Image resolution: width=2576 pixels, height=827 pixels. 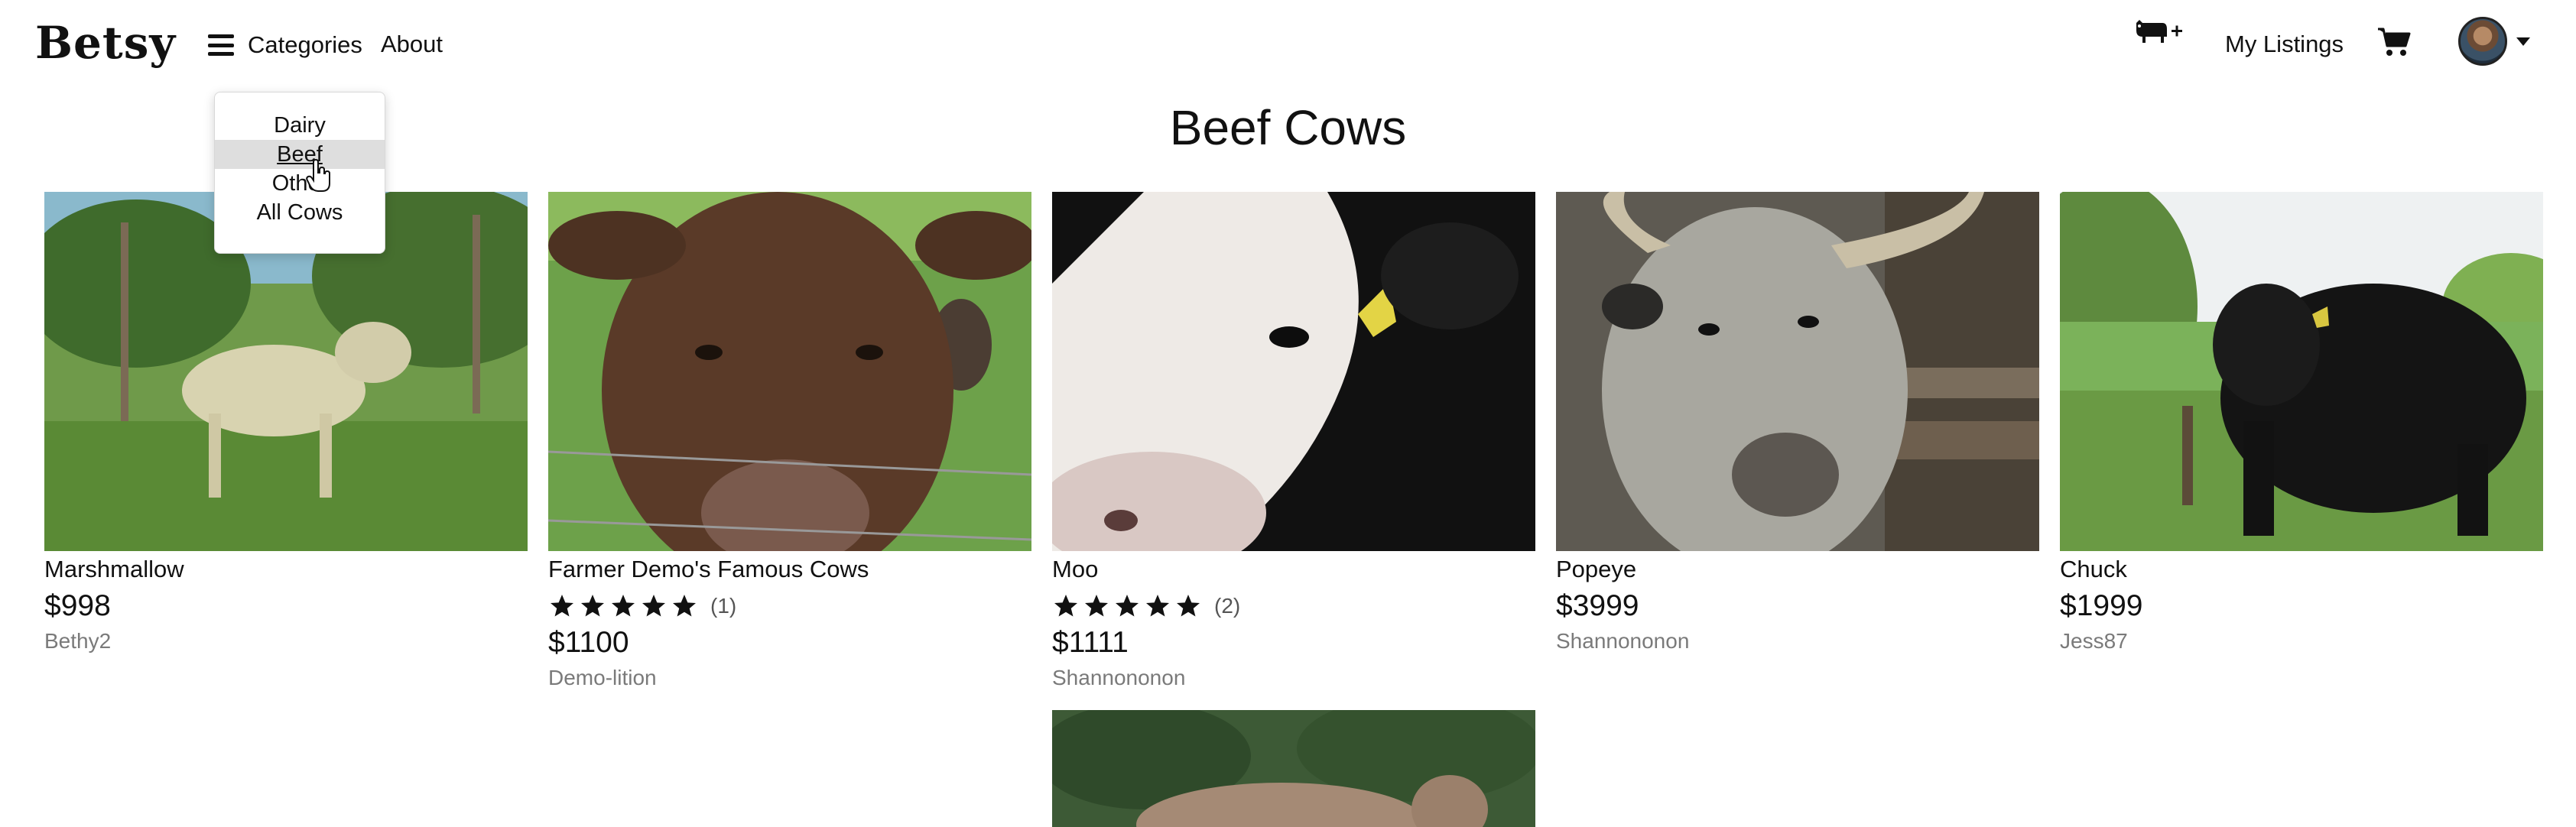 I want to click on my-listings-link: My Listings, so click(x=2285, y=44).